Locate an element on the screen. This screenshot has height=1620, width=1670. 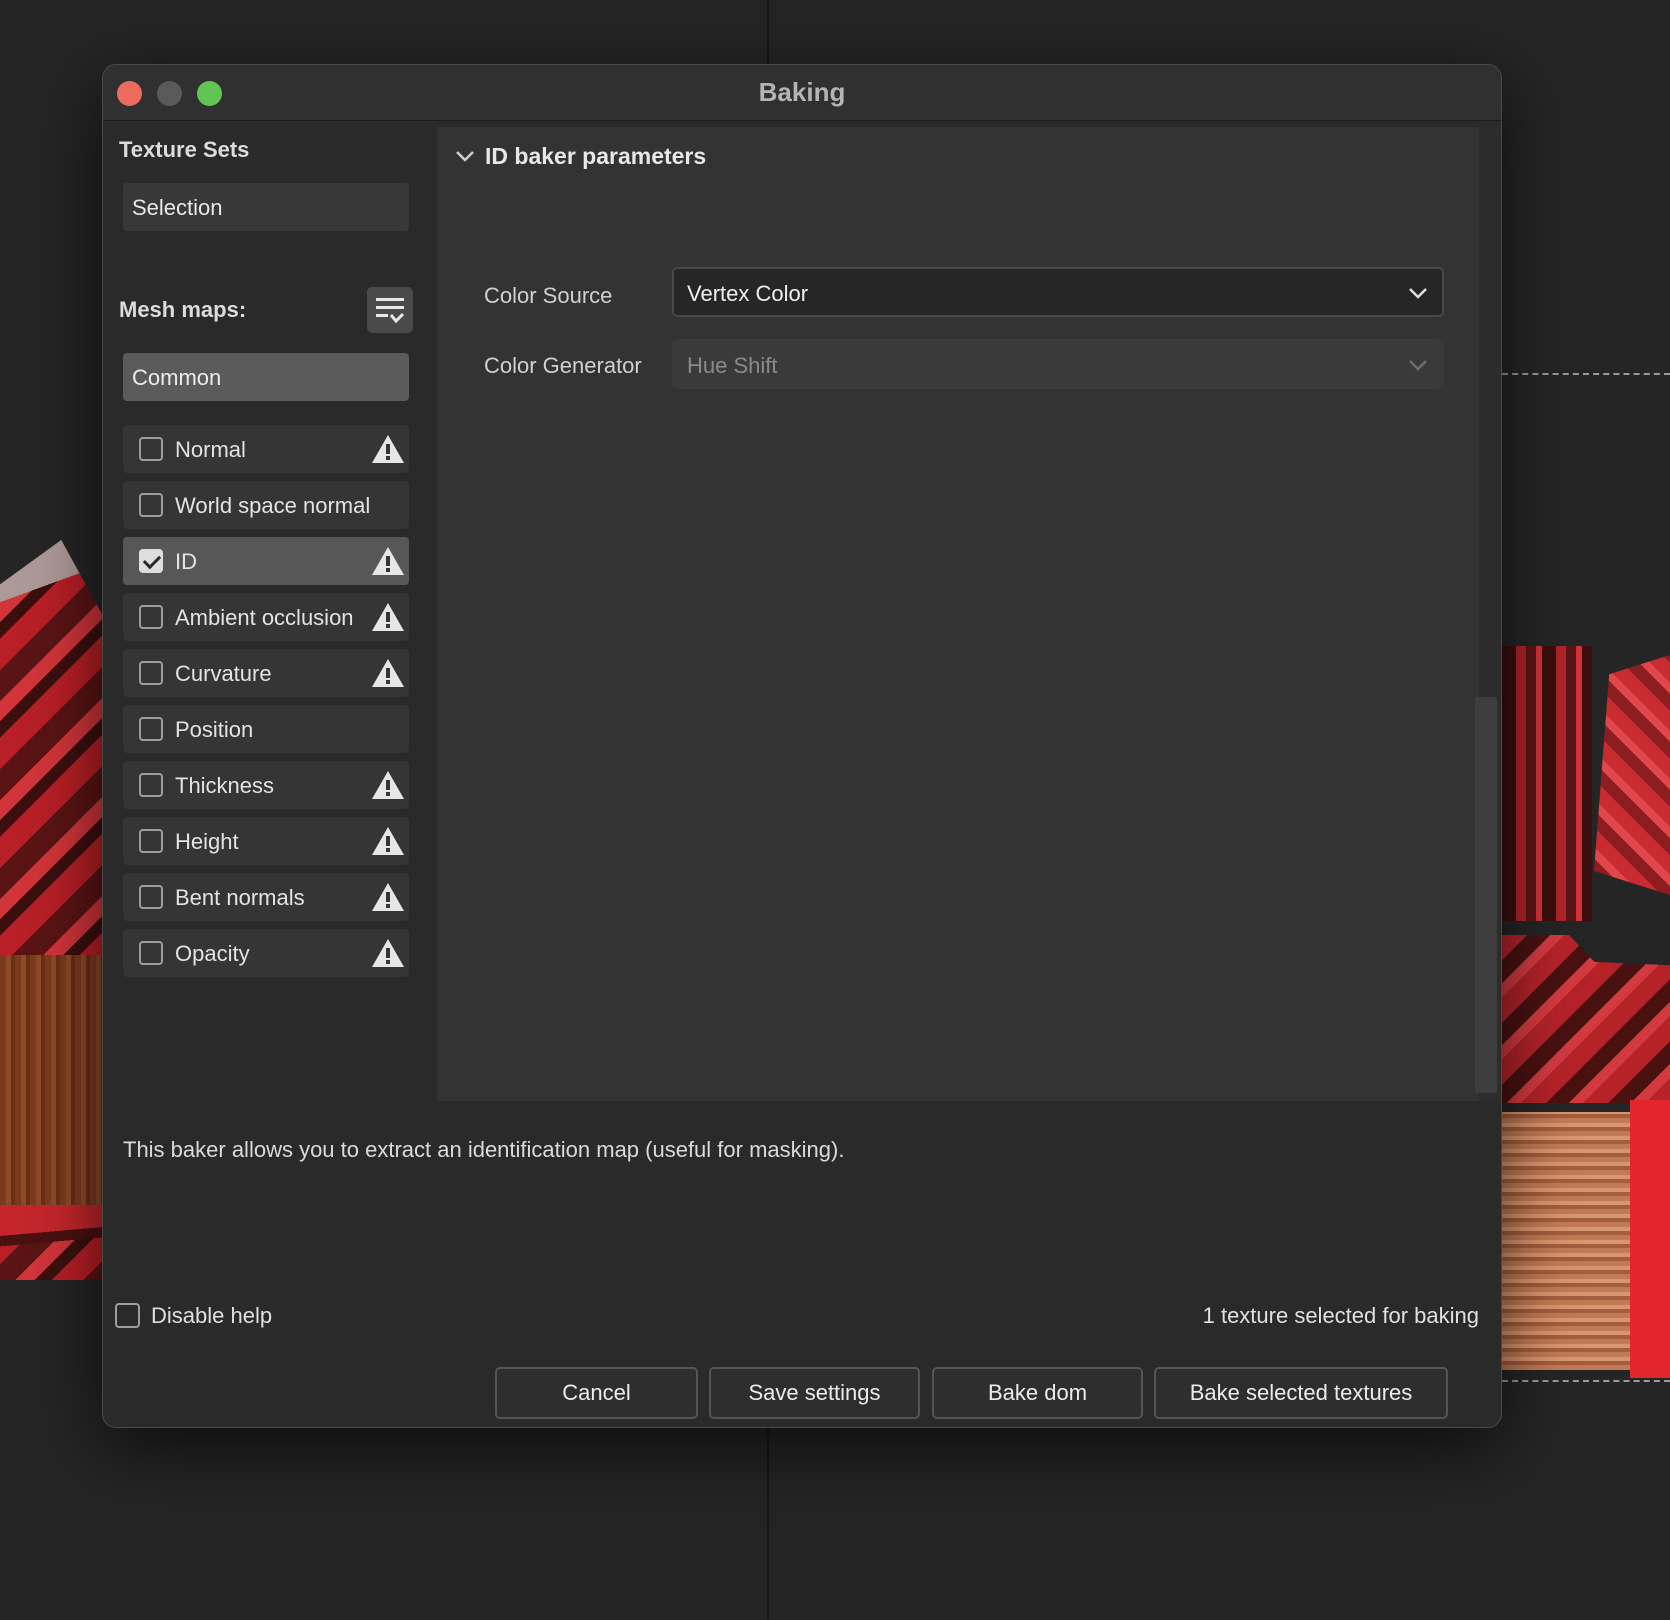
mesh-map-row: Height is located at coordinates (266, 841).